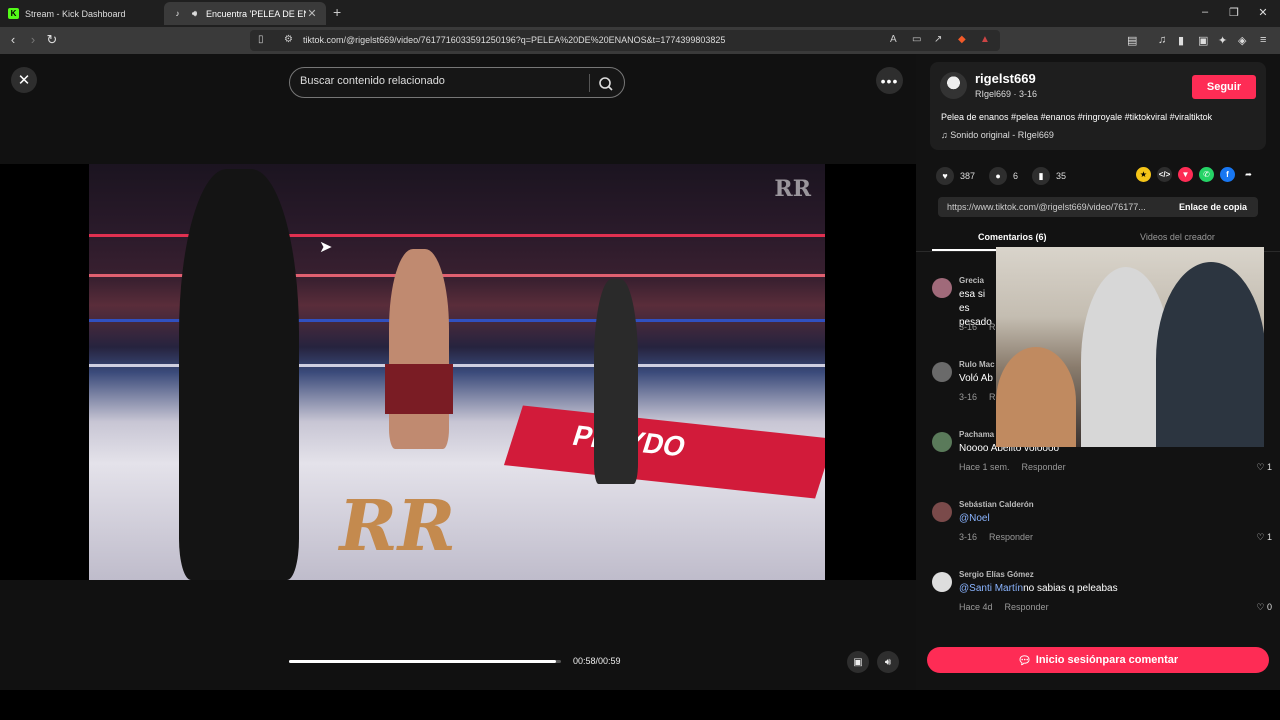 This screenshot has height=720, width=1280. I want to click on share-page-icon: ↗, so click(938, 39).